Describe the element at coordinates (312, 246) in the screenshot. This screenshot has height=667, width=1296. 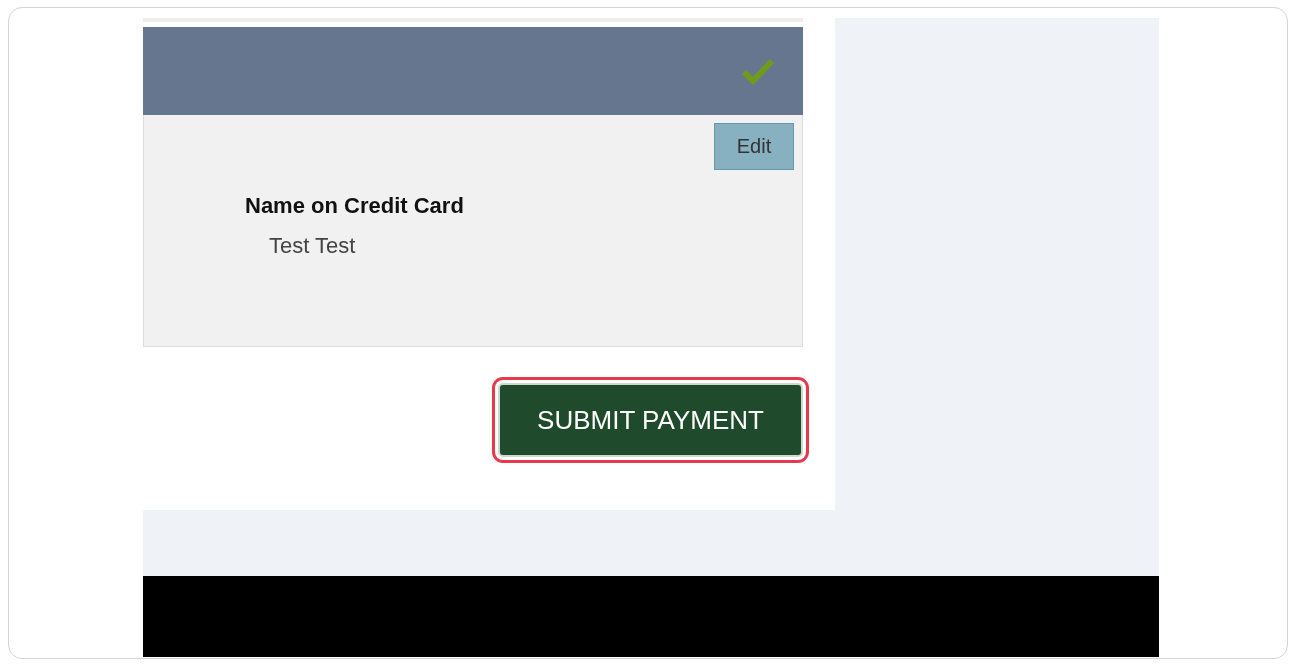
I see `field-value: Test Test` at that location.